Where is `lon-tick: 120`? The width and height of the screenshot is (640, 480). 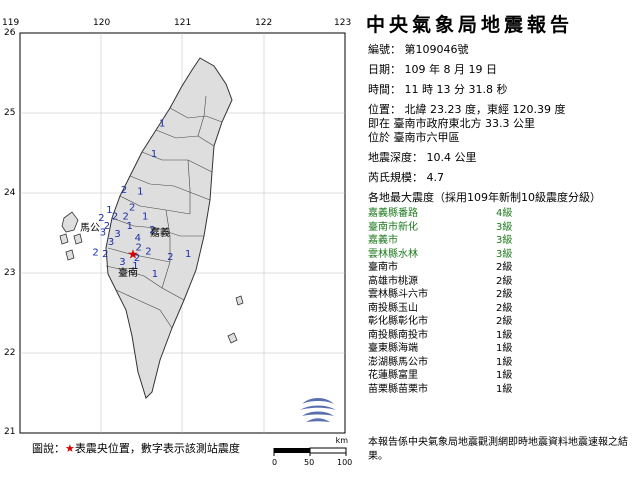 lon-tick: 120 is located at coordinates (102, 23).